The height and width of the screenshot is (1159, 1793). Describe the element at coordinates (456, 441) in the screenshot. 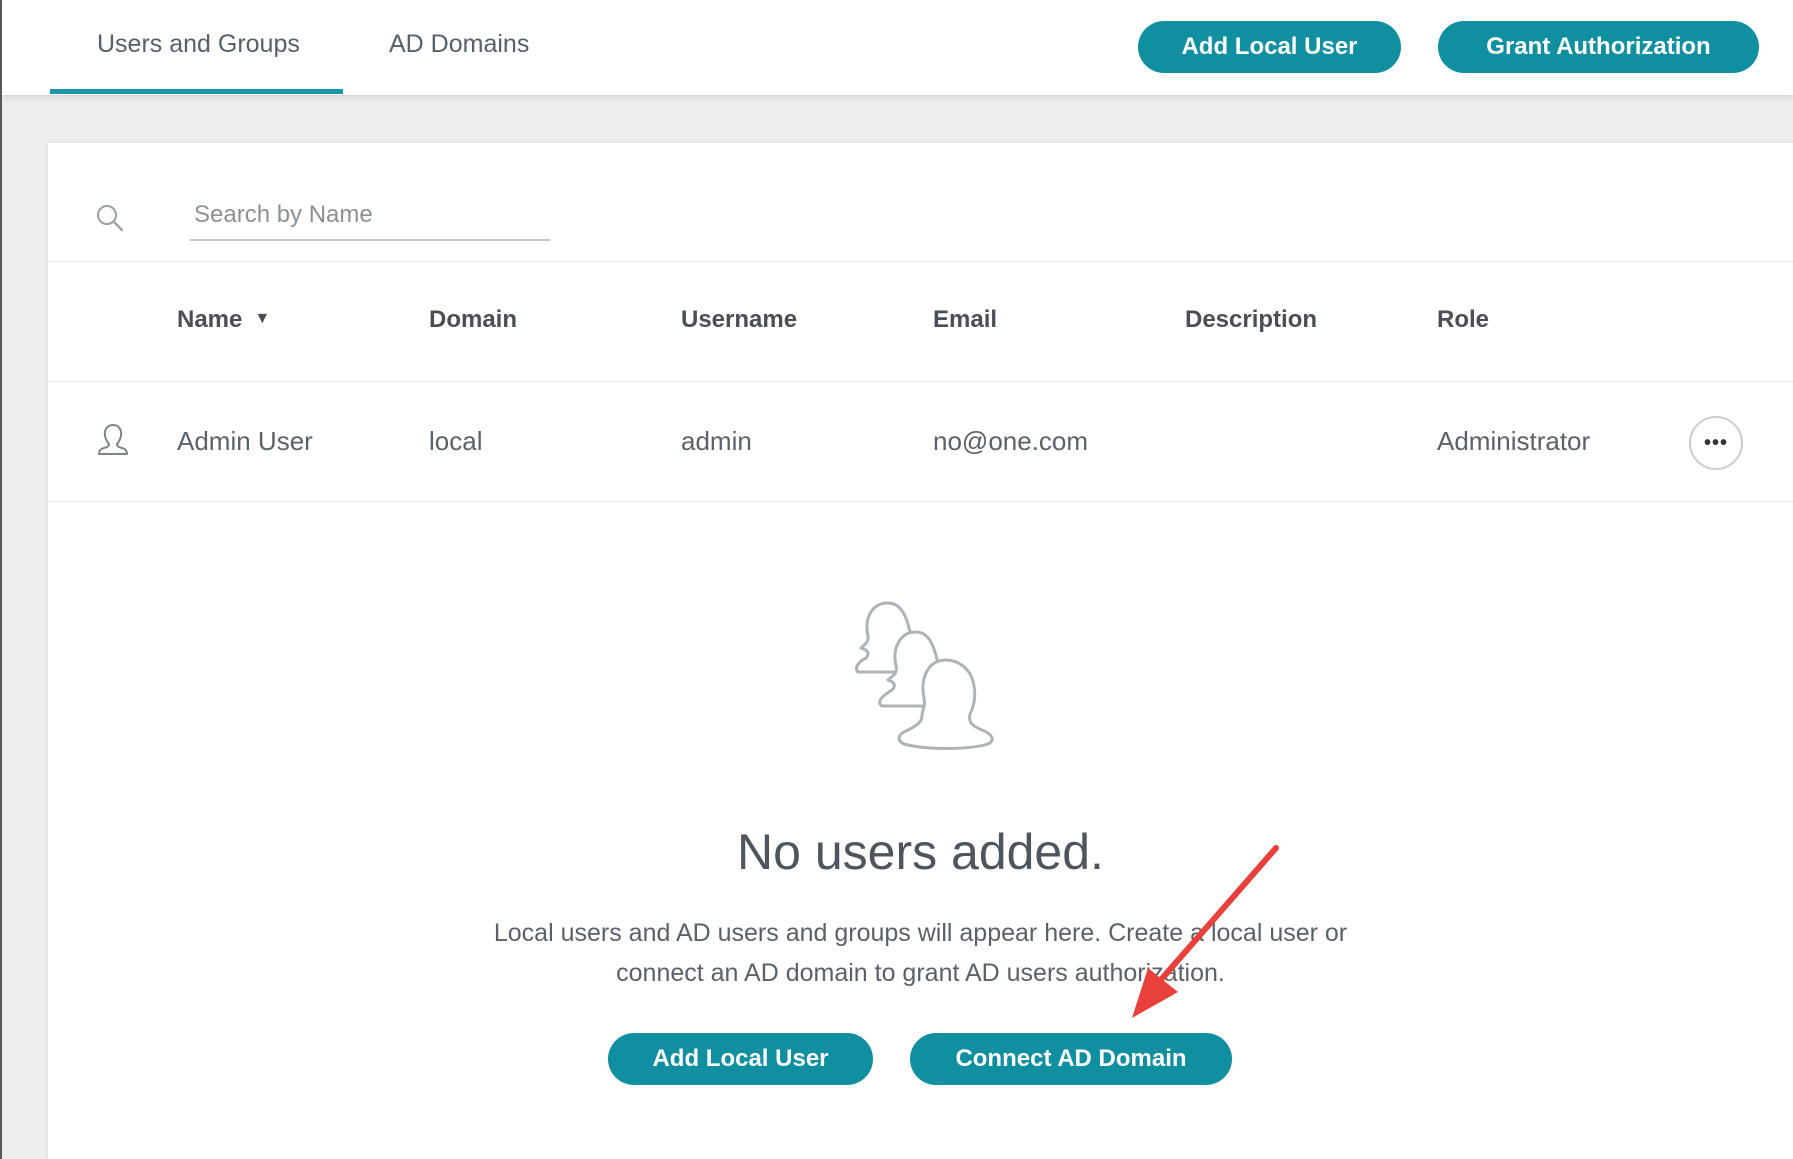

I see `row-domain: local` at that location.